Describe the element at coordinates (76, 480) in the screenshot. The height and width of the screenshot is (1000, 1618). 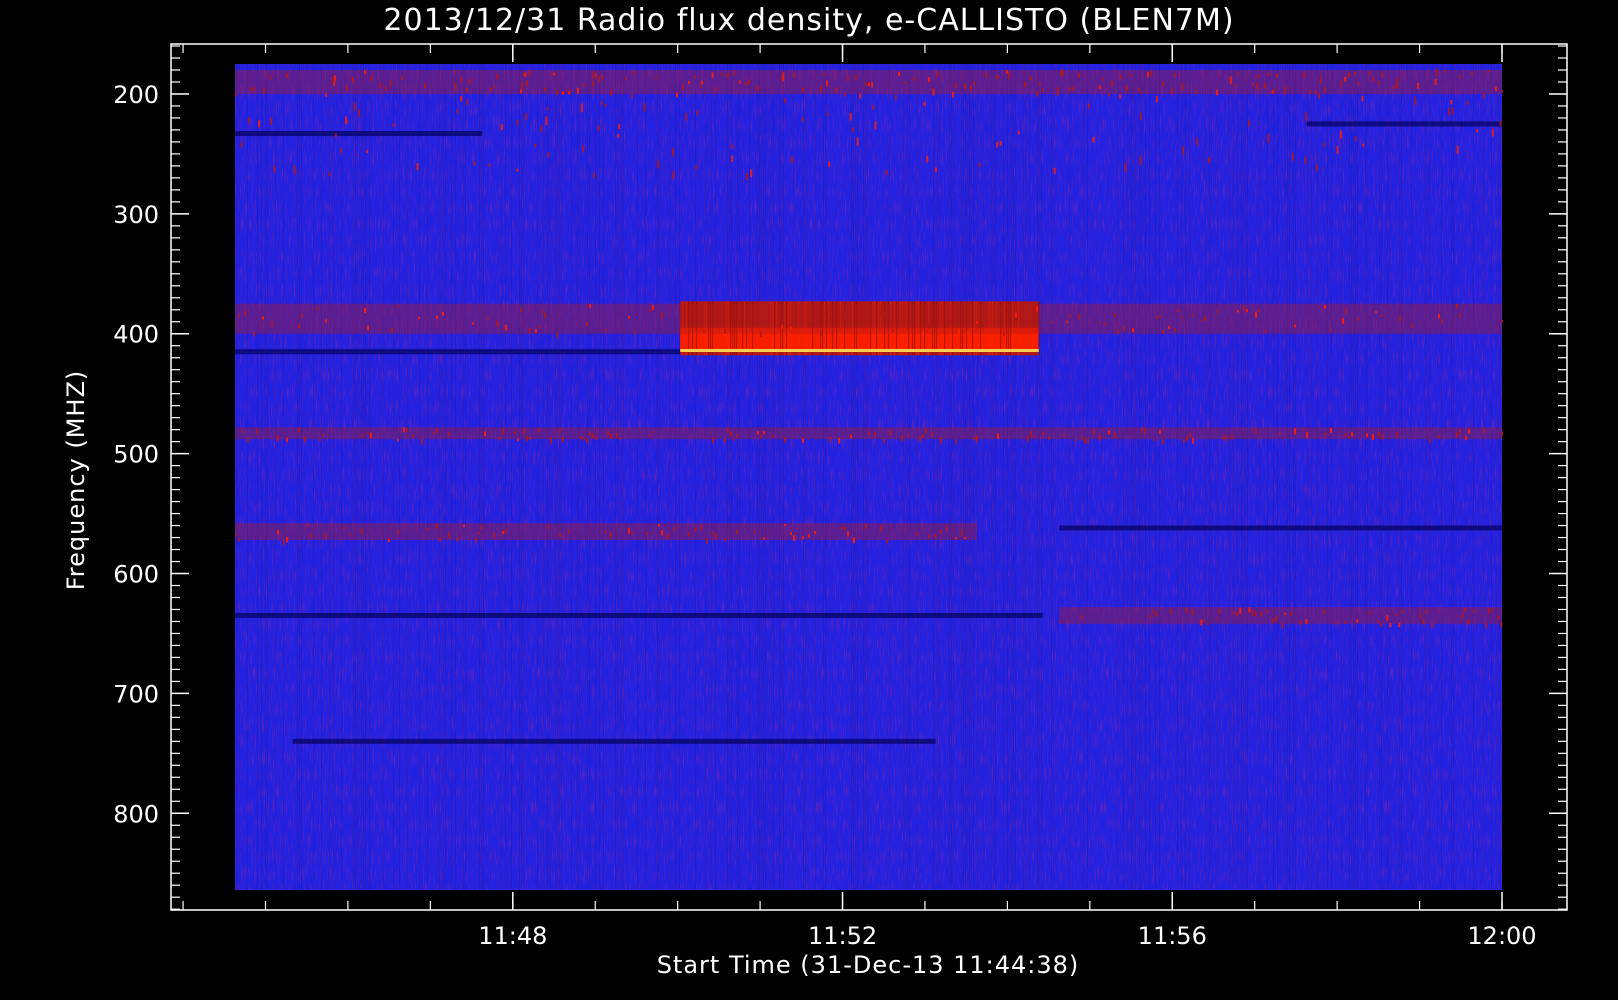
I see `y-axis-label: Frequency (MHZ)` at that location.